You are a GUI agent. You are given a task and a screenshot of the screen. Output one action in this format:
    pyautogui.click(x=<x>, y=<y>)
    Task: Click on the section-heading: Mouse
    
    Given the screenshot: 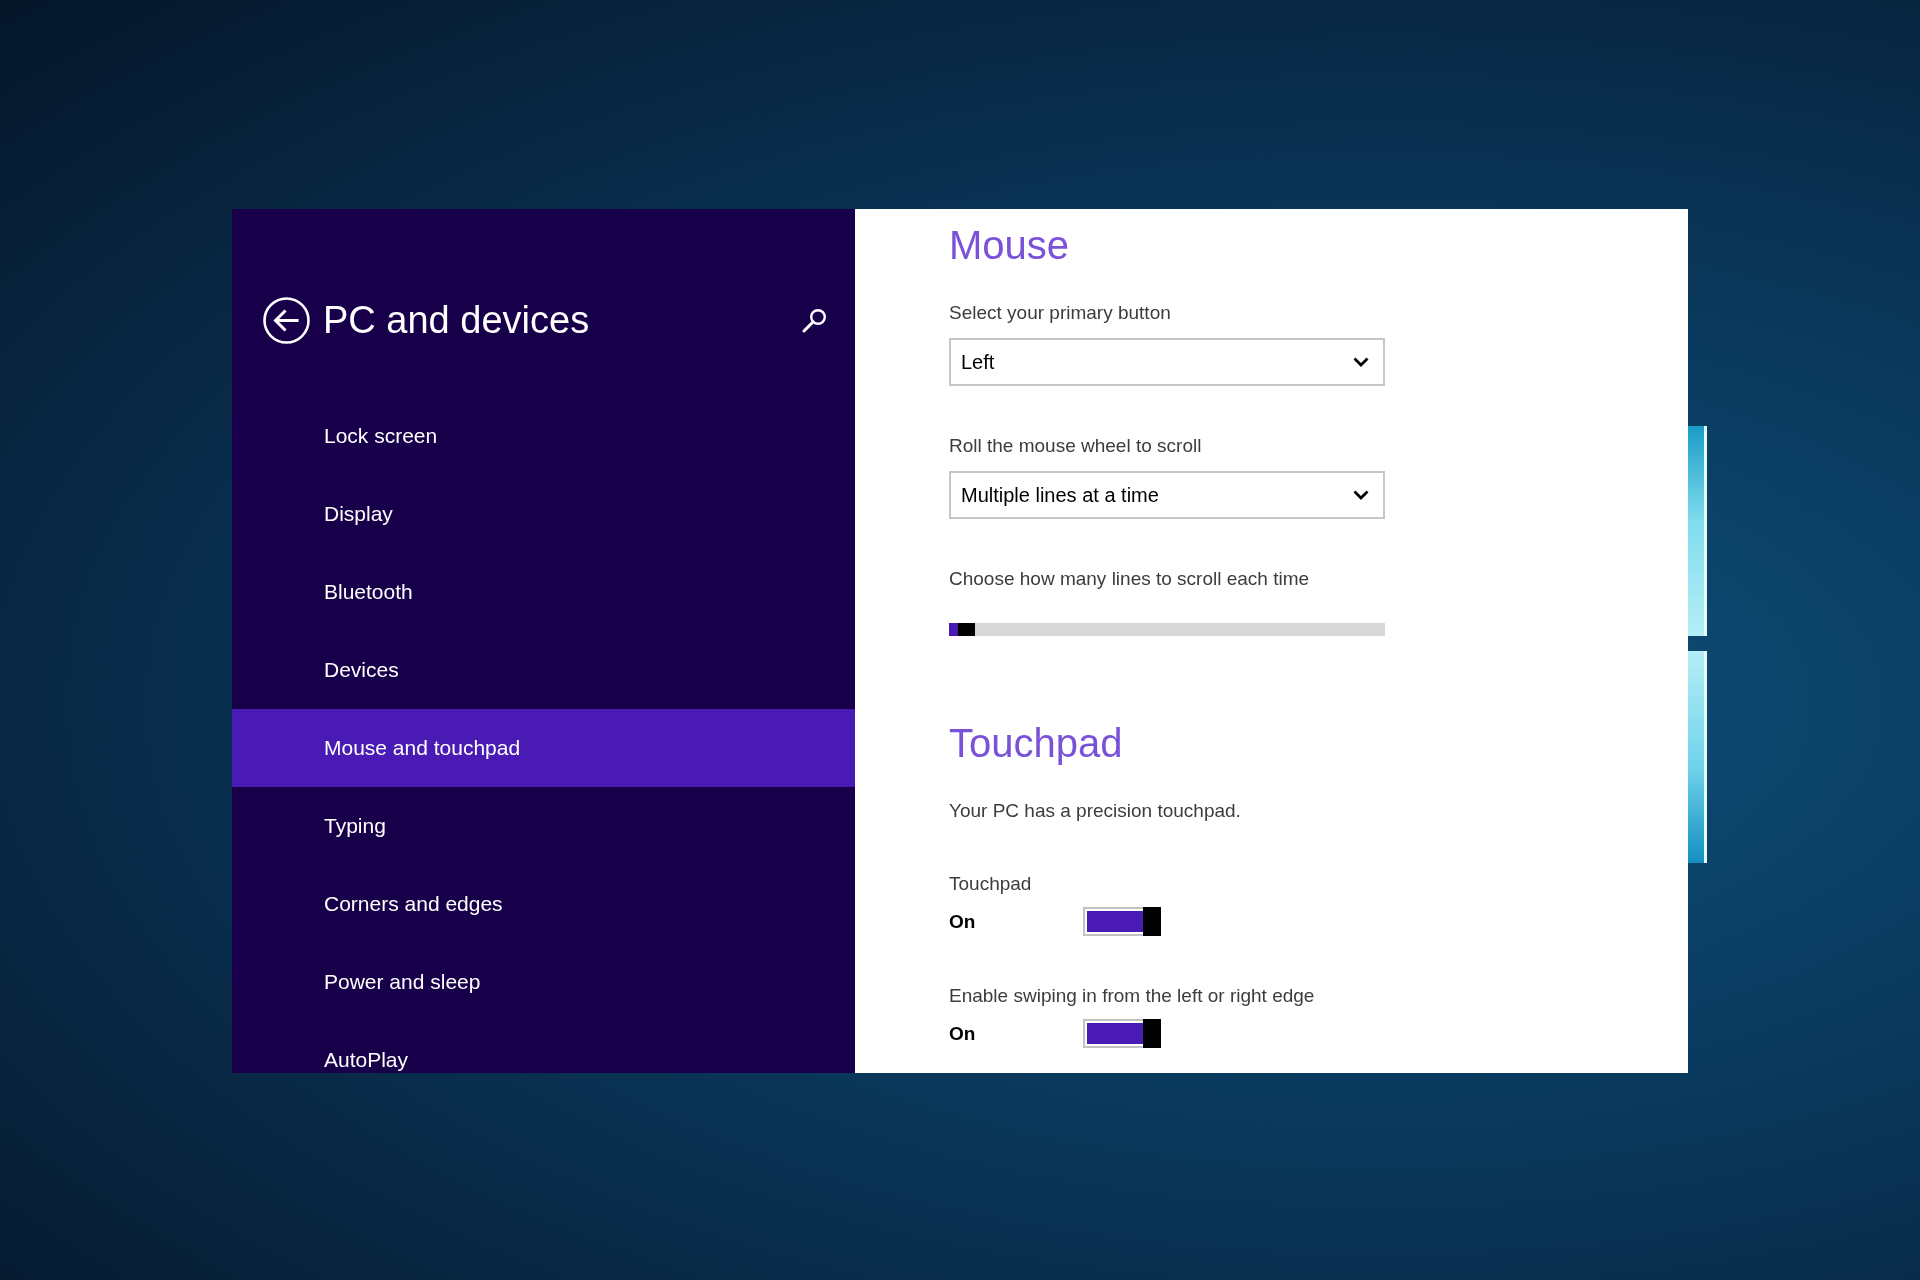 What is the action you would take?
    pyautogui.click(x=1009, y=245)
    